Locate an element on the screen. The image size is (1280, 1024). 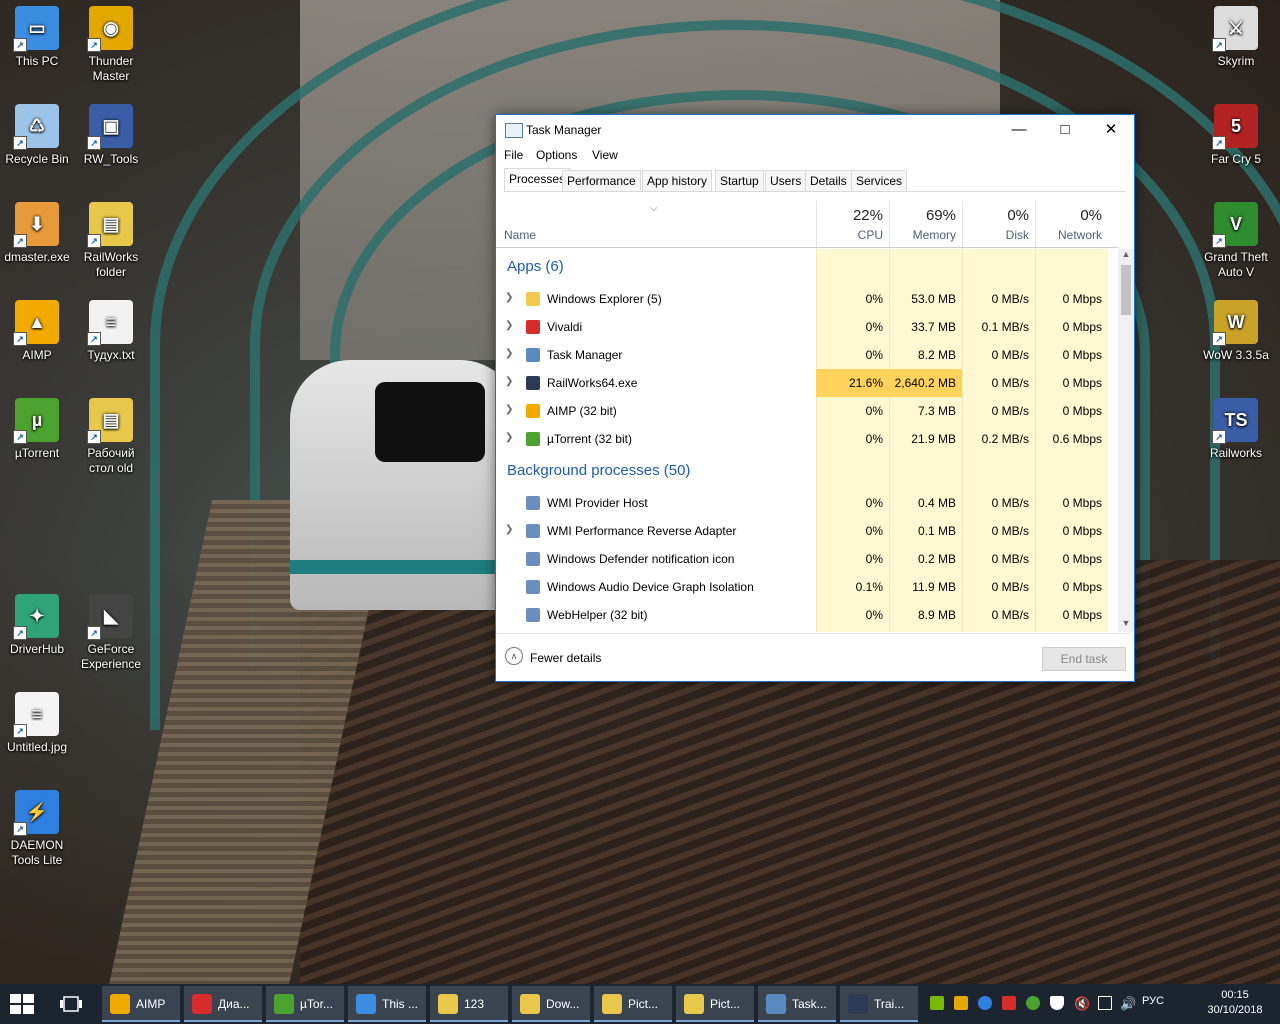
thunder-tray-icon is located at coordinates (961, 1003).